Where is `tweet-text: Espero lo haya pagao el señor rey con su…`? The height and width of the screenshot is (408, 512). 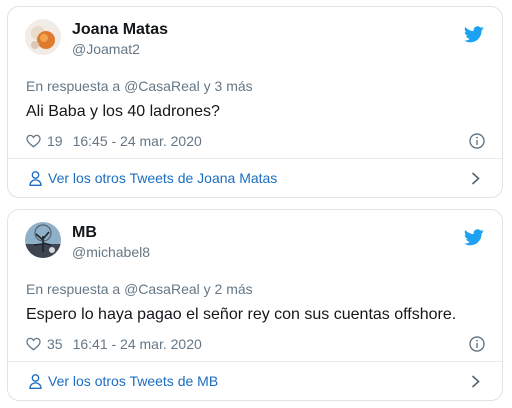
tweet-text: Espero lo haya pagao el señor rey con su… is located at coordinates (241, 314).